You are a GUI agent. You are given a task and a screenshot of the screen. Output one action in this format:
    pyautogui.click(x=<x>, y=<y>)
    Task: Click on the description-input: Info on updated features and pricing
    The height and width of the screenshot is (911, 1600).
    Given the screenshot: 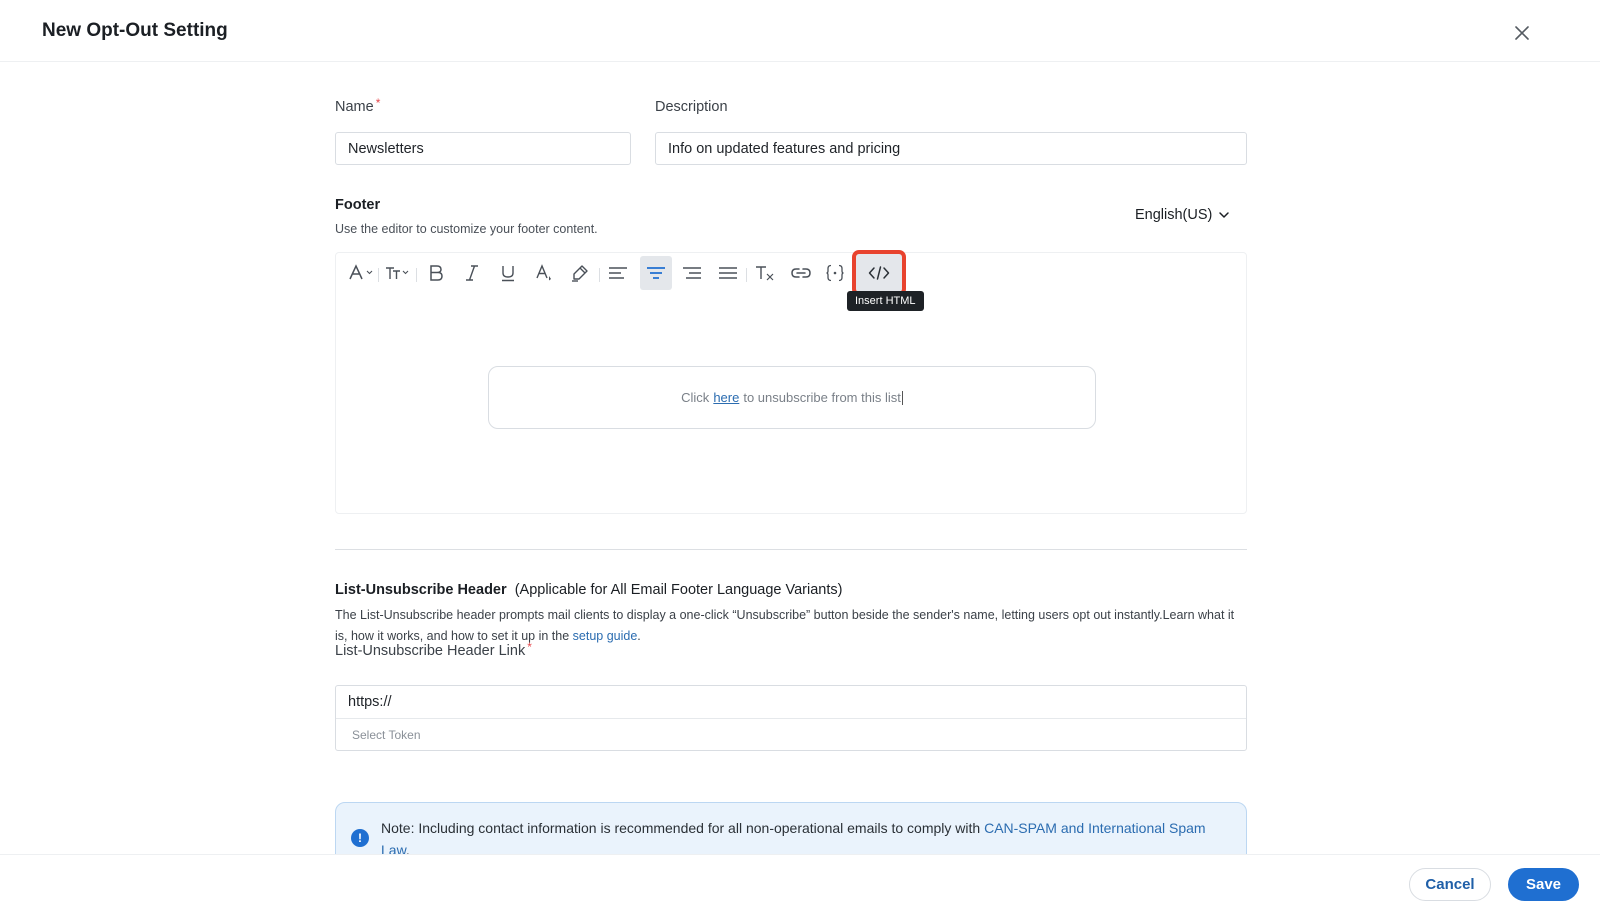 What is the action you would take?
    pyautogui.click(x=951, y=148)
    